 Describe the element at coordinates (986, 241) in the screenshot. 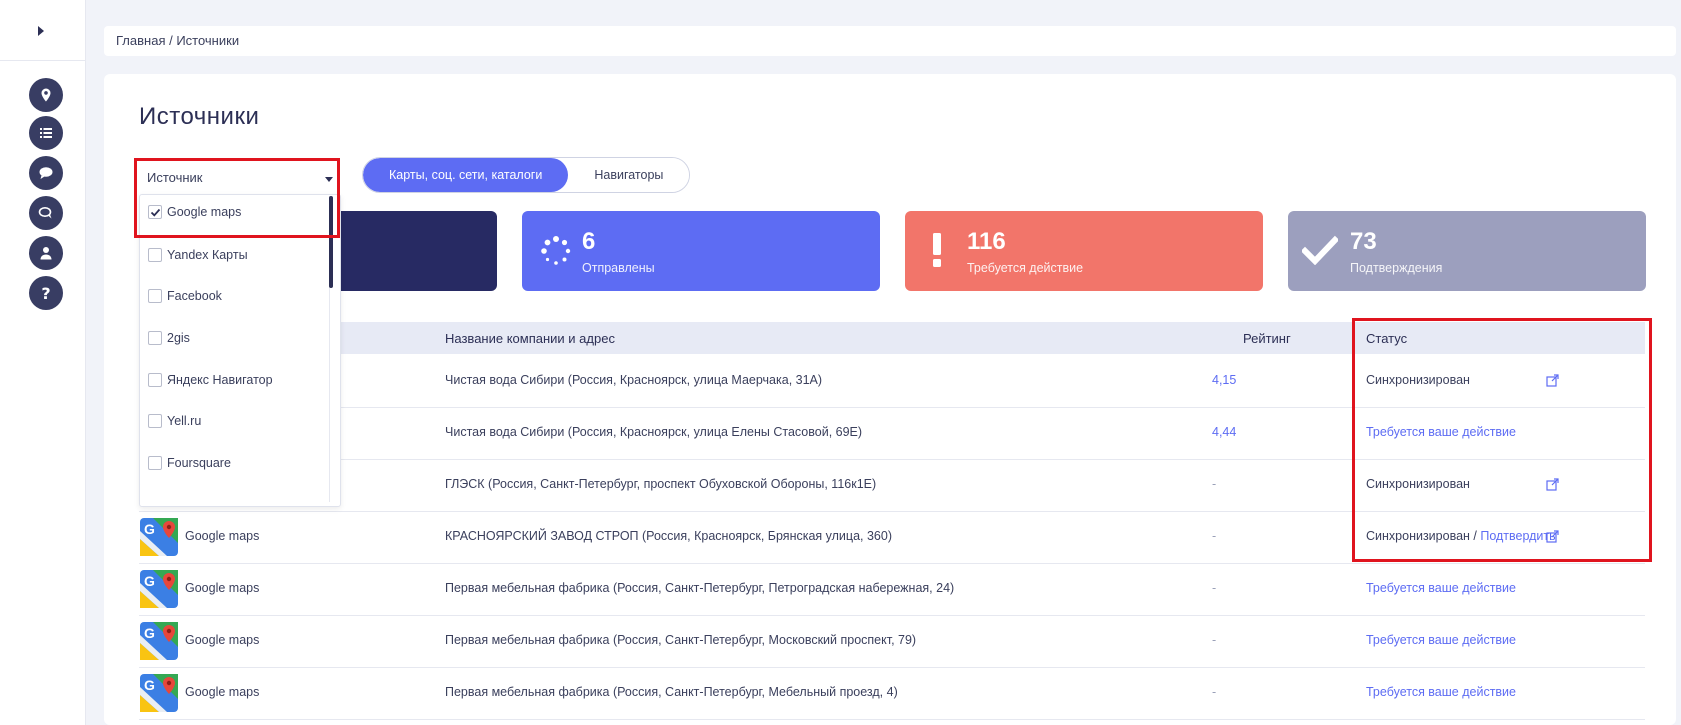

I see `stat-action-value: 116` at that location.